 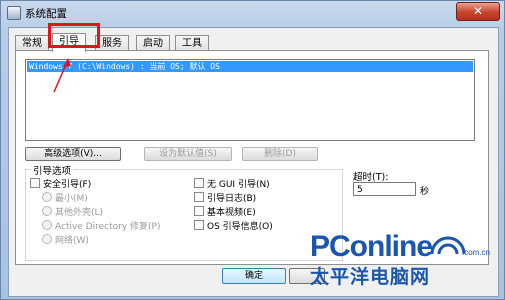 I want to click on watermark-brand: PConline, so click(x=371, y=246).